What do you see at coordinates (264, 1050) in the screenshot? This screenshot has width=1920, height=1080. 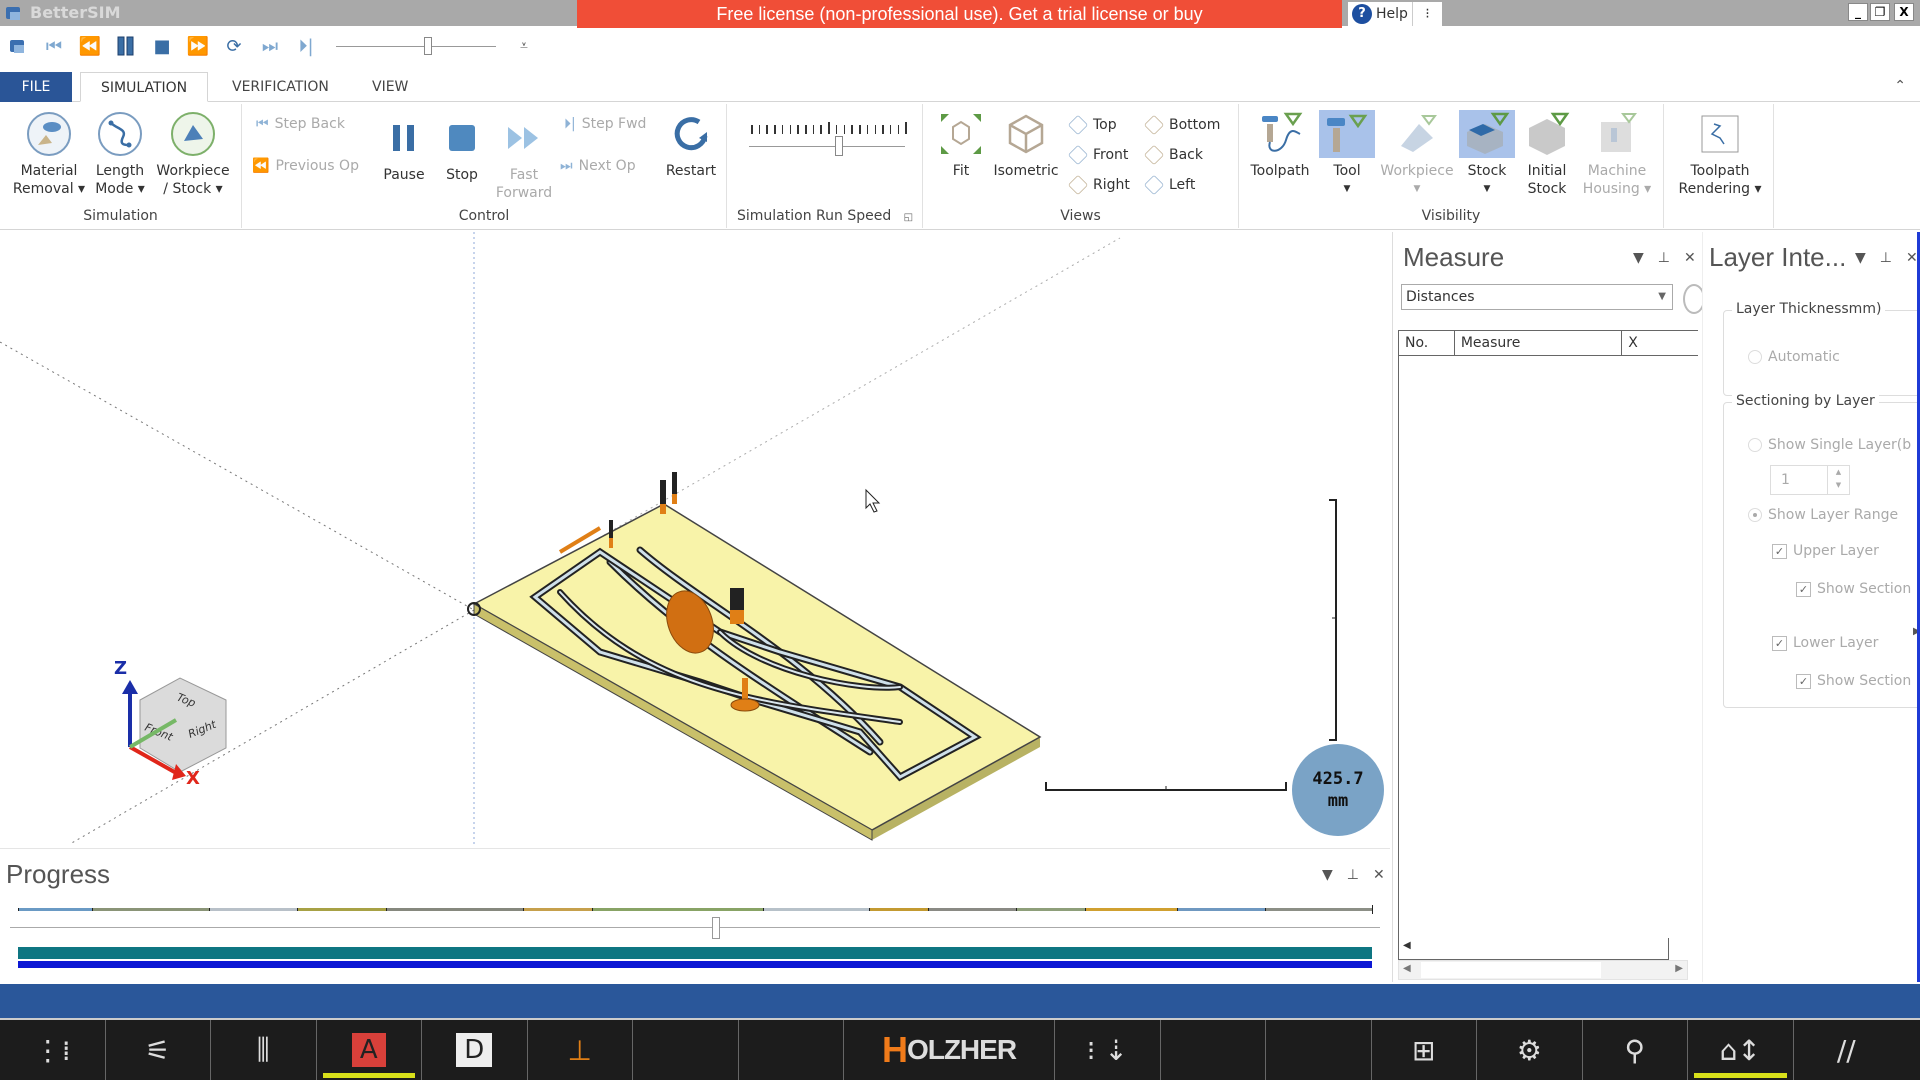 I see `tools-button: ⫼` at bounding box center [264, 1050].